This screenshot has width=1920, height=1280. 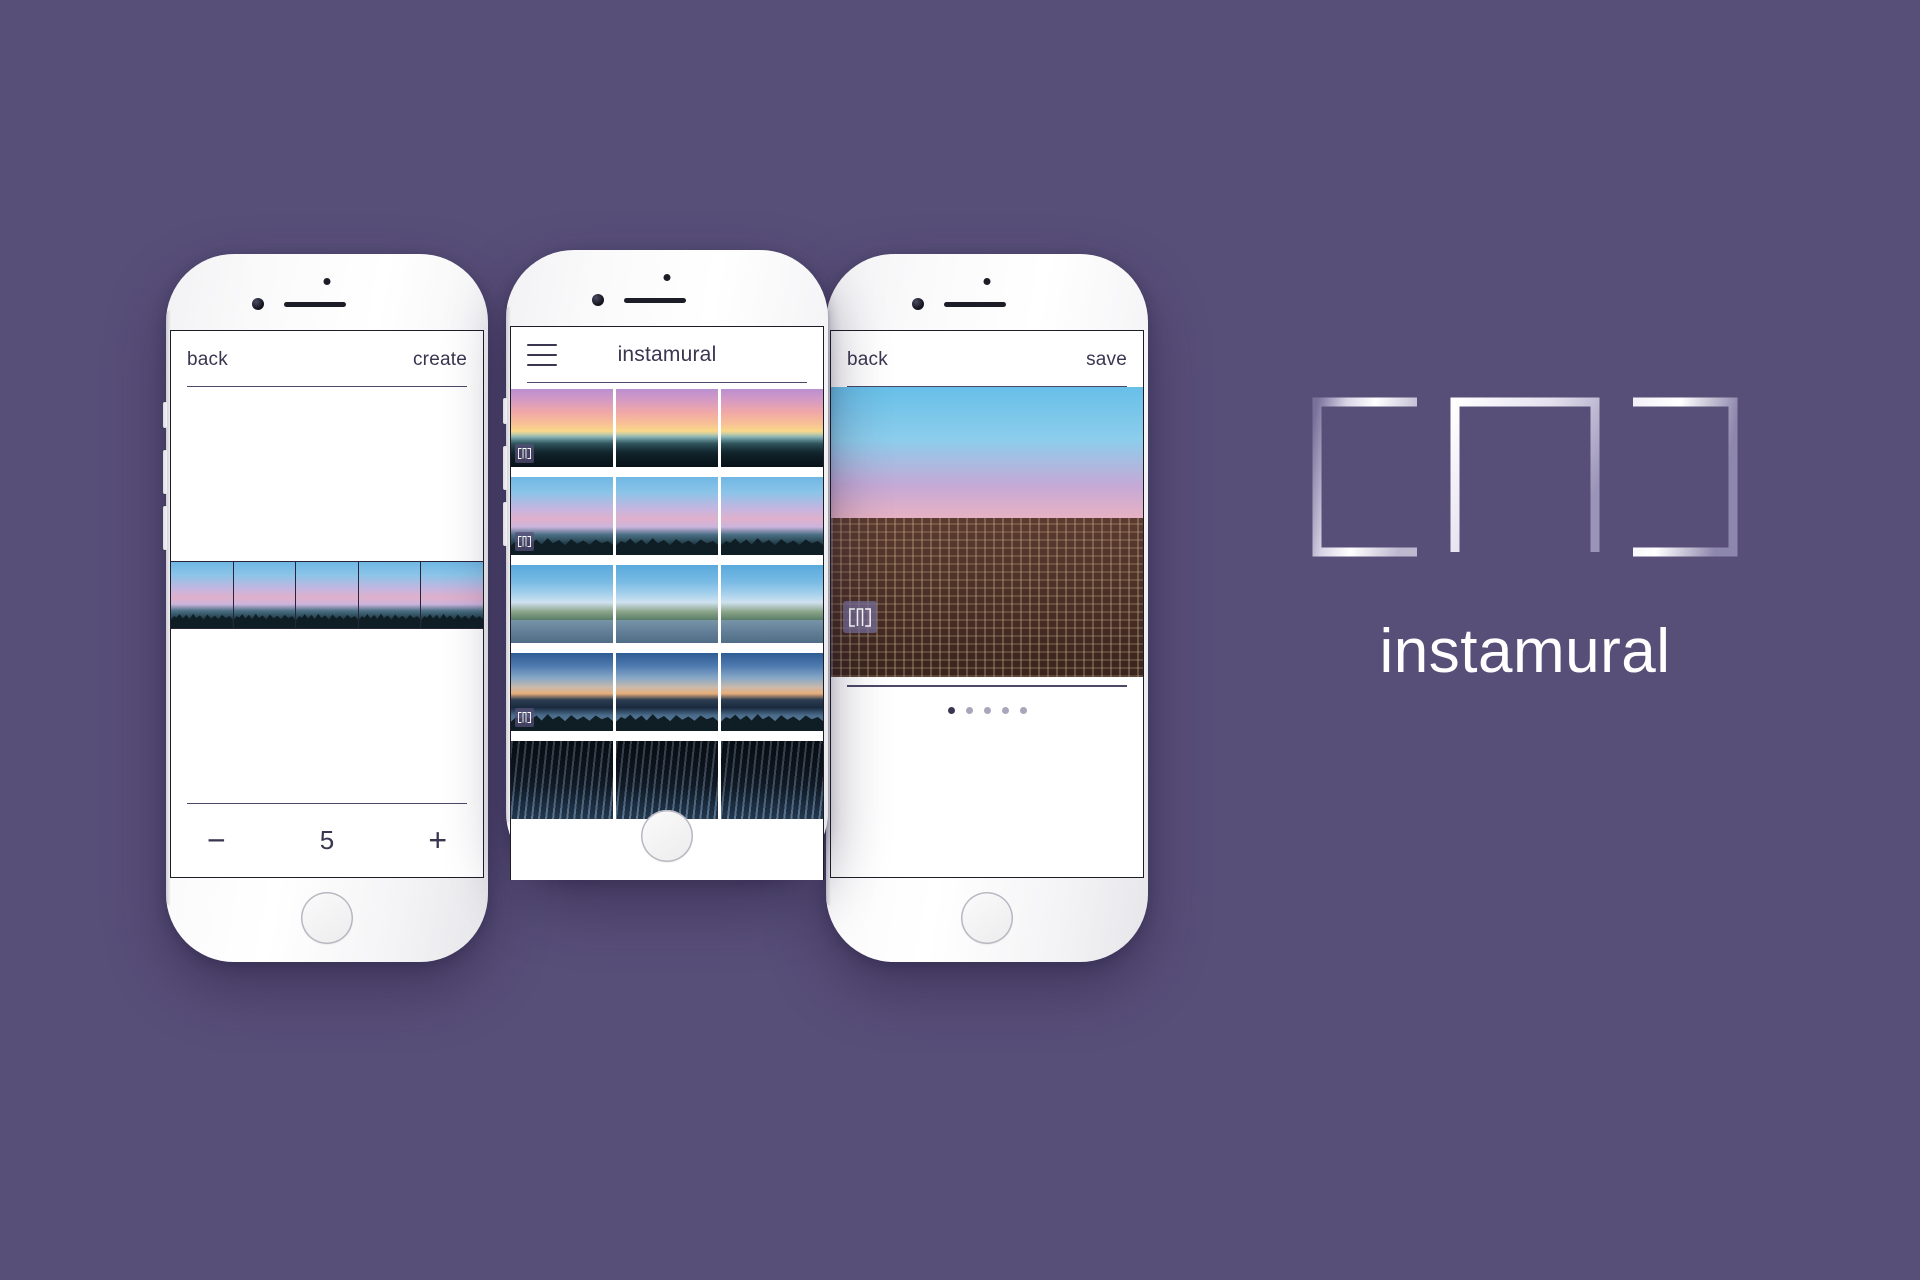 I want to click on hamburger-icon, so click(x=542, y=355).